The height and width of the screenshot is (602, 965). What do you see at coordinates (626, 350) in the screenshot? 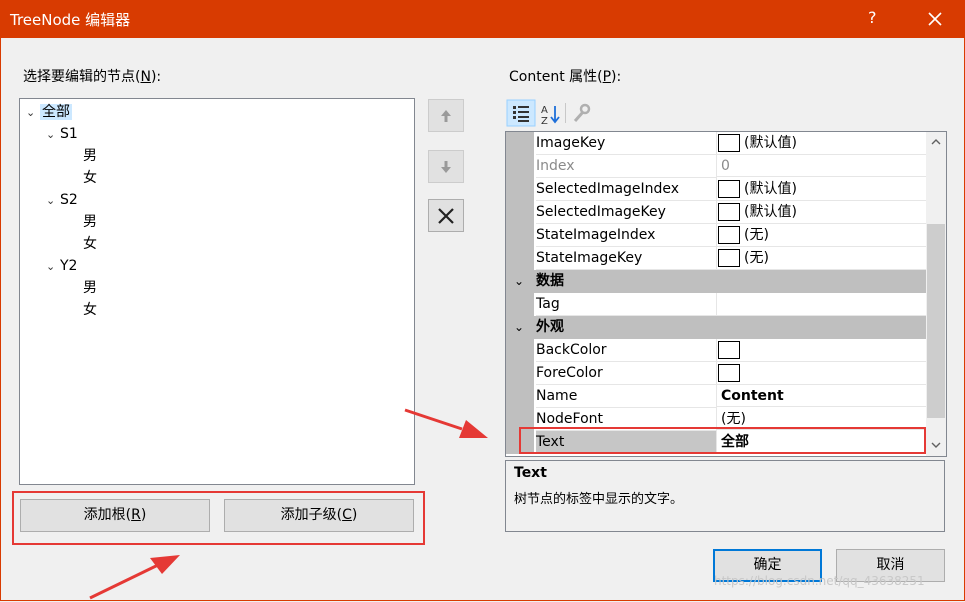
I see `prop-name: BackColor` at bounding box center [626, 350].